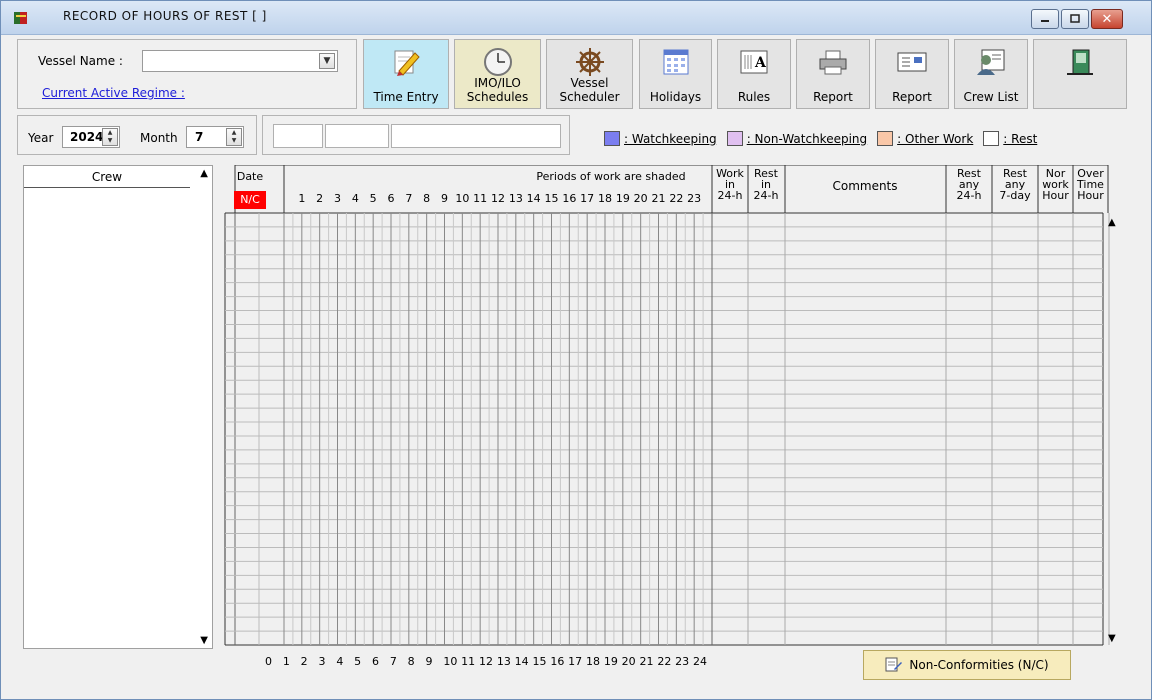 Image resolution: width=1152 pixels, height=700 pixels. What do you see at coordinates (322, 661) in the screenshot?
I see `scale-label: 3` at bounding box center [322, 661].